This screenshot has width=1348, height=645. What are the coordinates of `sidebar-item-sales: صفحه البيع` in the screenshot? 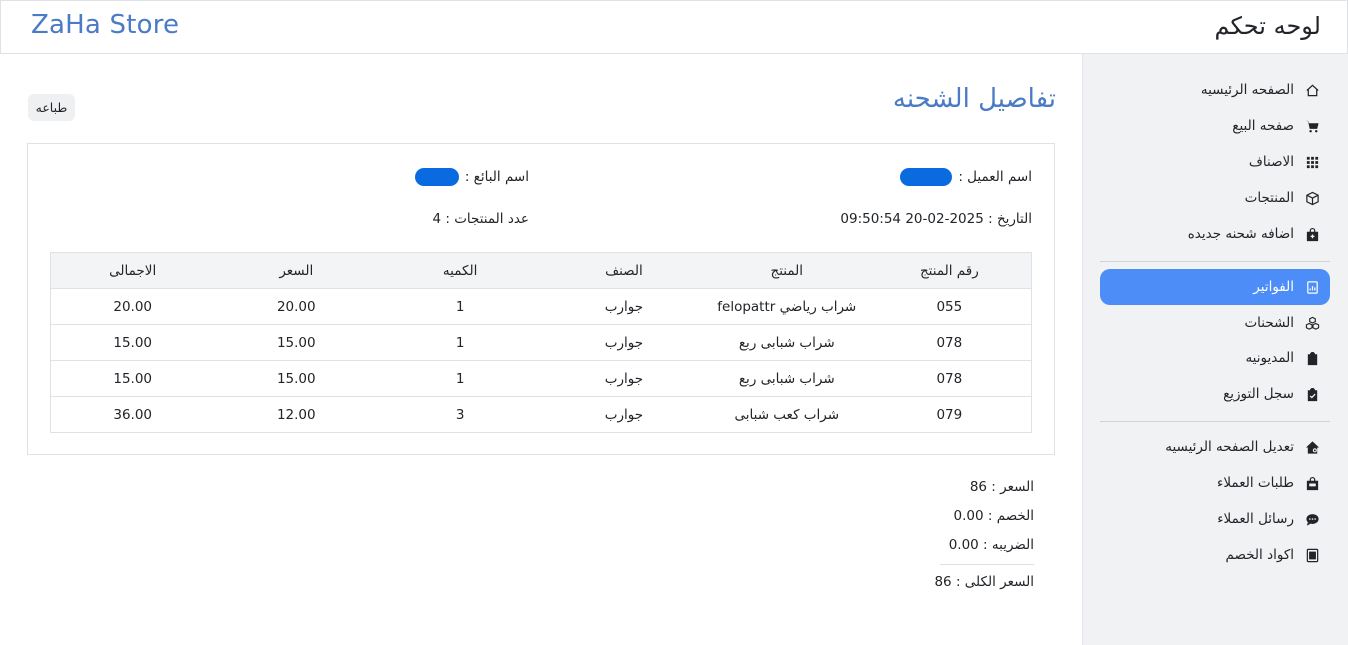 It's located at (1215, 126).